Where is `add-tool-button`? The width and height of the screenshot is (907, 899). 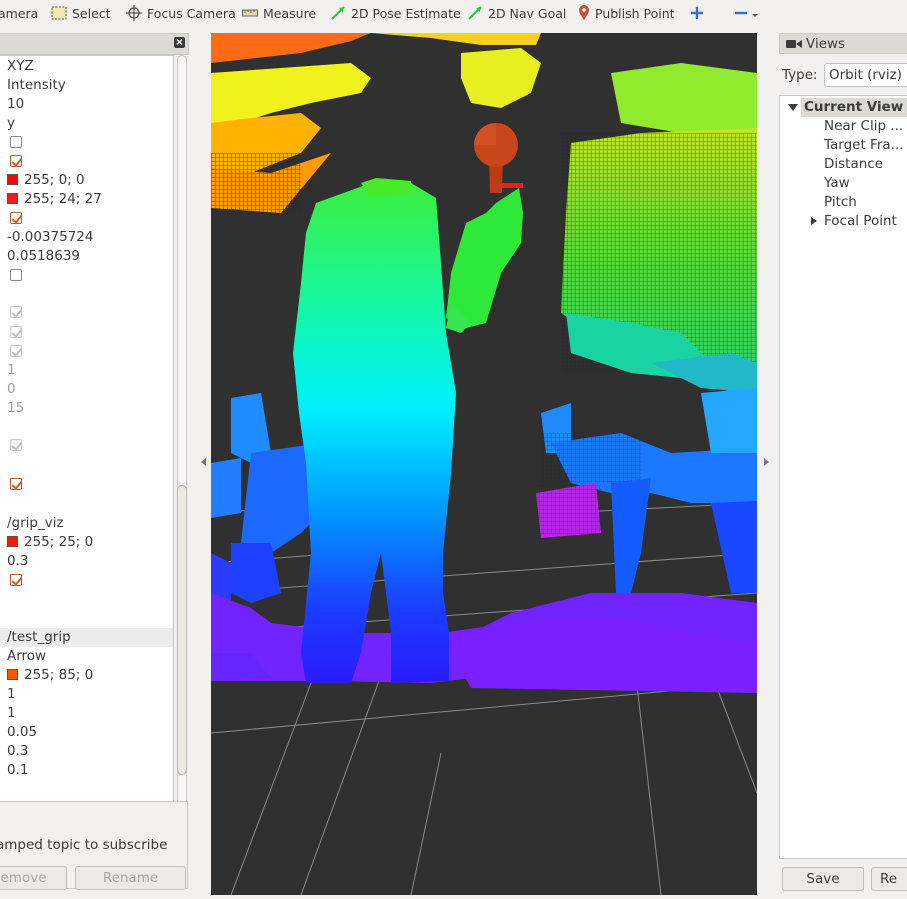
add-tool-button is located at coordinates (697, 13).